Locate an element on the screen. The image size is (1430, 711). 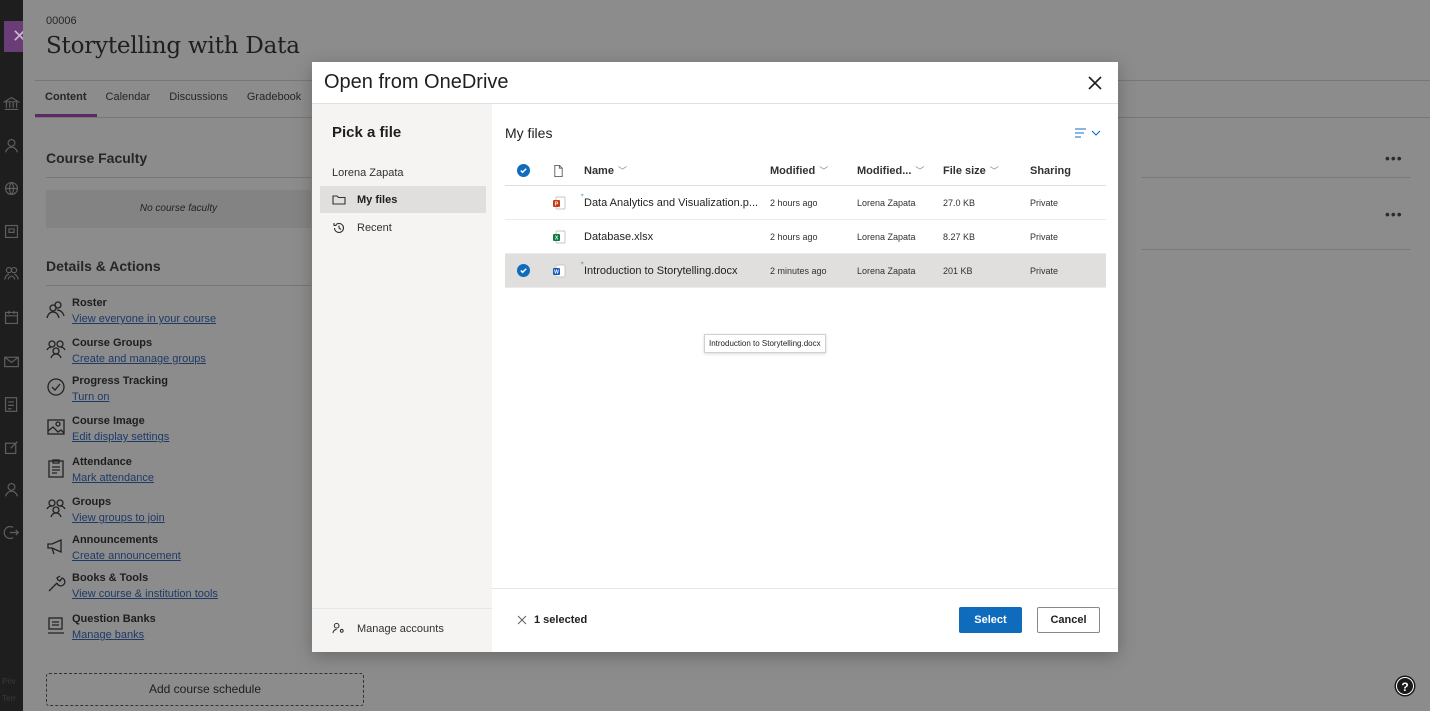
grades-icon is located at coordinates (11, 404).